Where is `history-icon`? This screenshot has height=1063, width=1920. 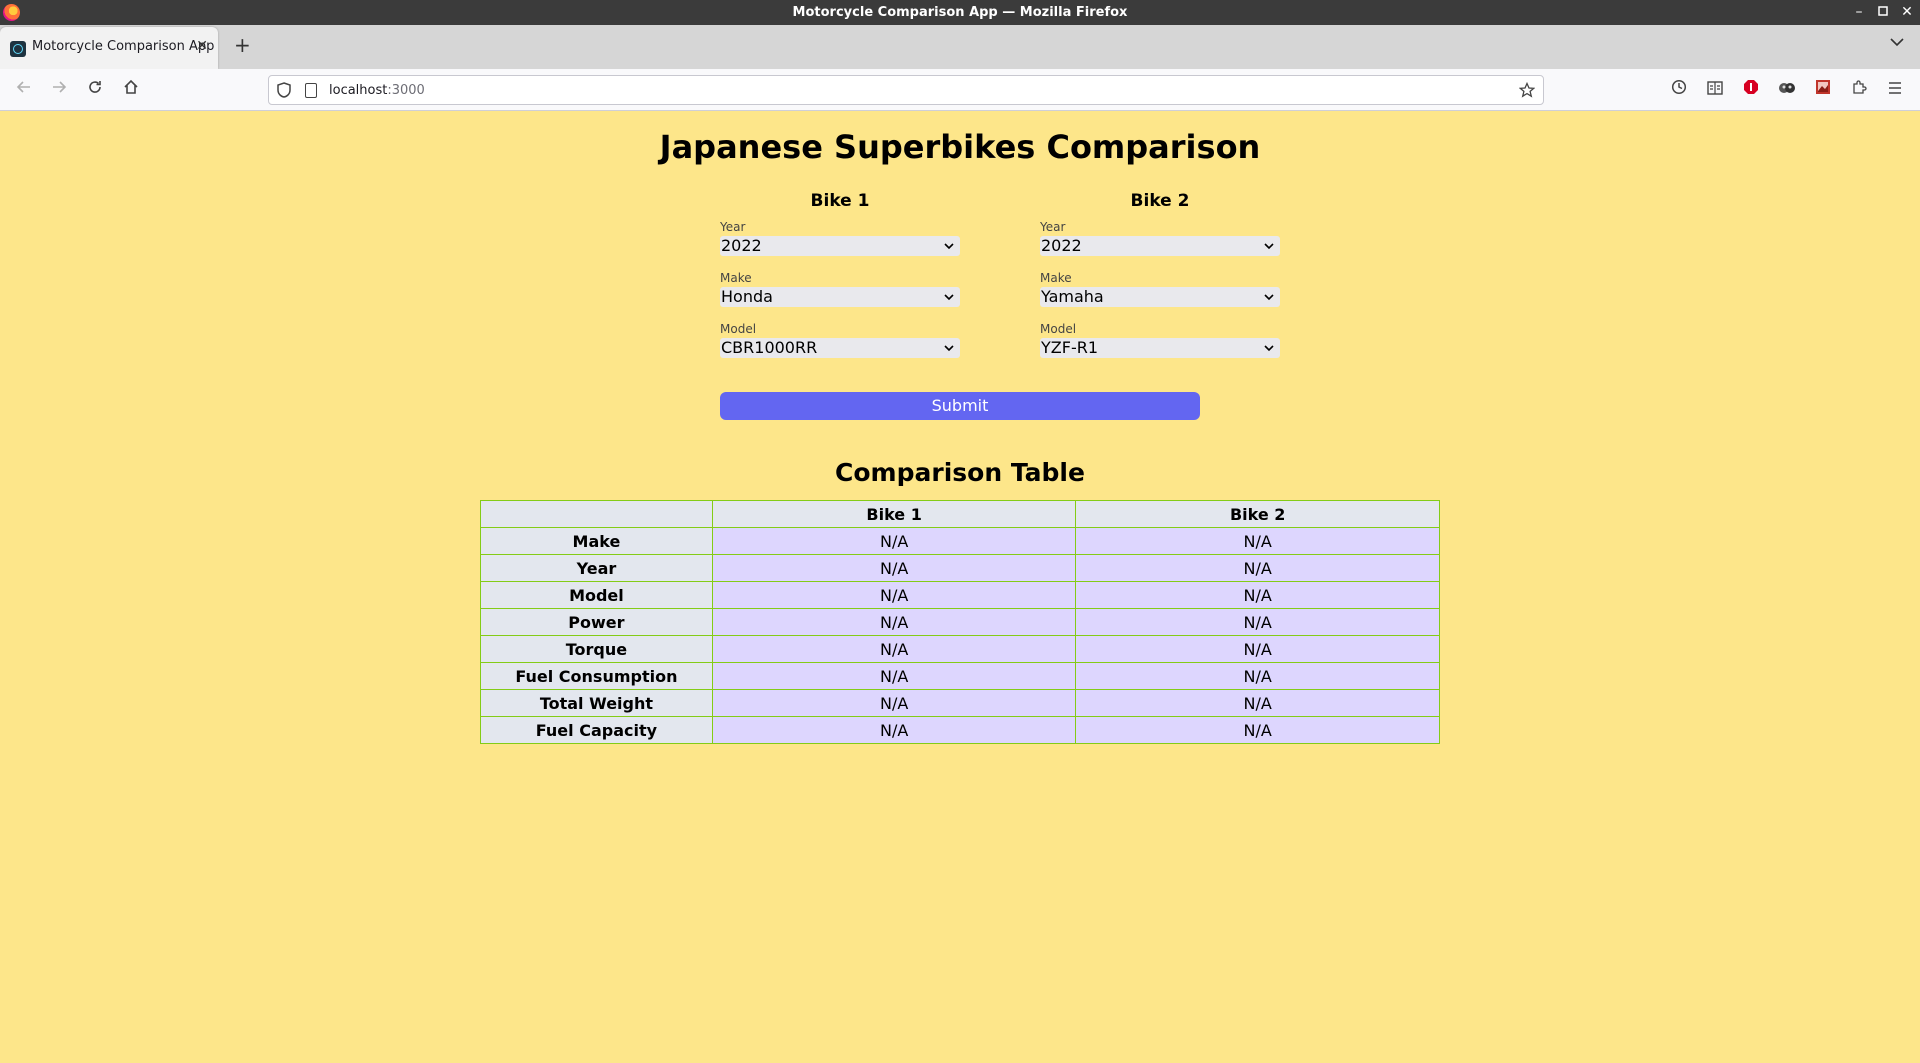
history-icon is located at coordinates (1679, 87).